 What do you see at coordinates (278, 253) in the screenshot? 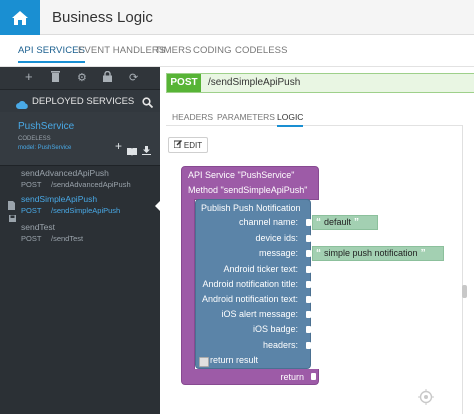
I see `input-message: message:` at bounding box center [278, 253].